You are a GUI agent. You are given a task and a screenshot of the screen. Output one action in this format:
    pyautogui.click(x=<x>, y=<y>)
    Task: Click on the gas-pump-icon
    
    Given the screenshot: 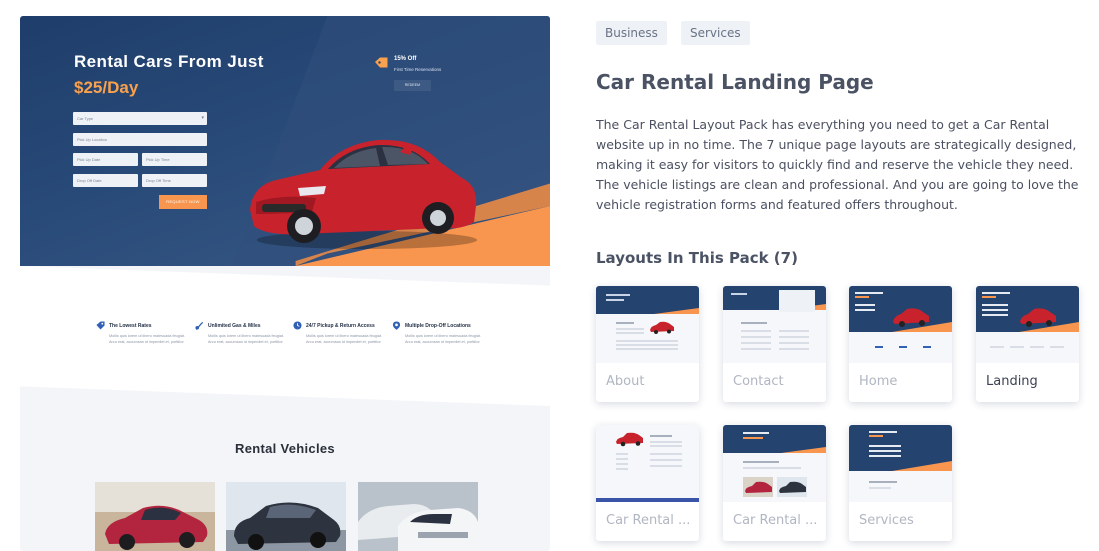 What is the action you would take?
    pyautogui.click(x=199, y=325)
    